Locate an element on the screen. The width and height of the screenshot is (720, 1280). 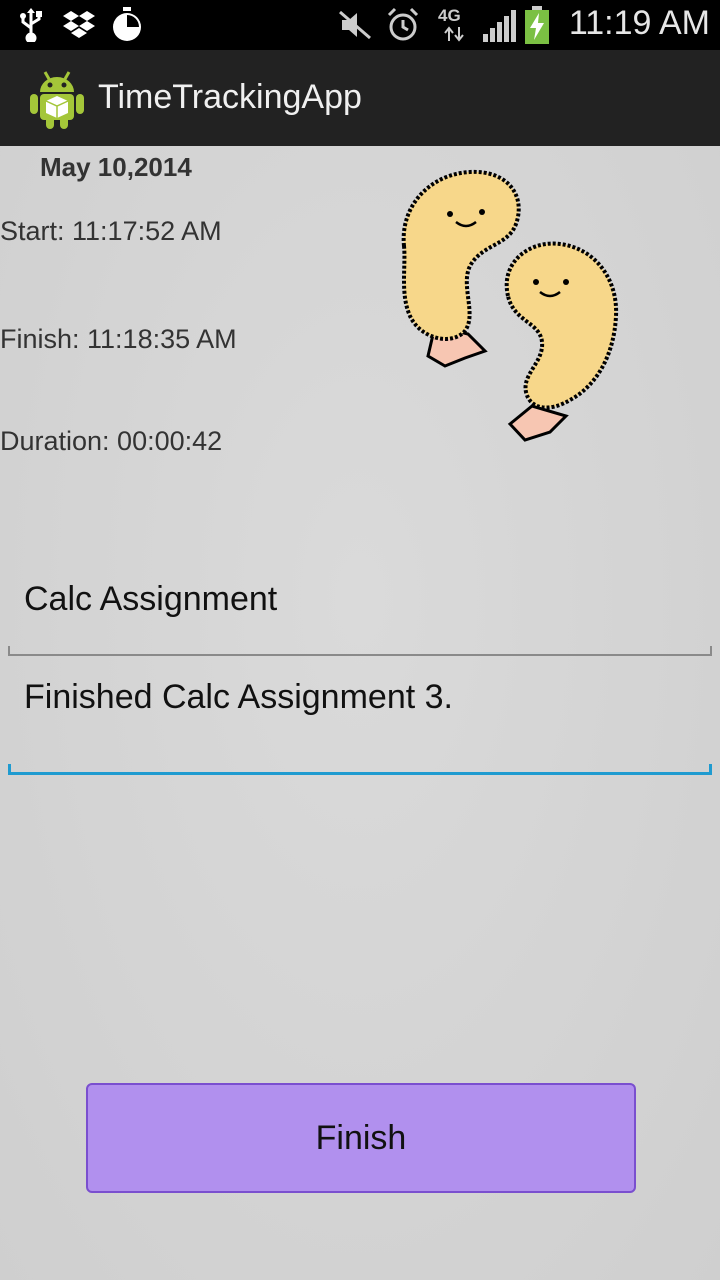
android-app-icon is located at coordinates (57, 100).